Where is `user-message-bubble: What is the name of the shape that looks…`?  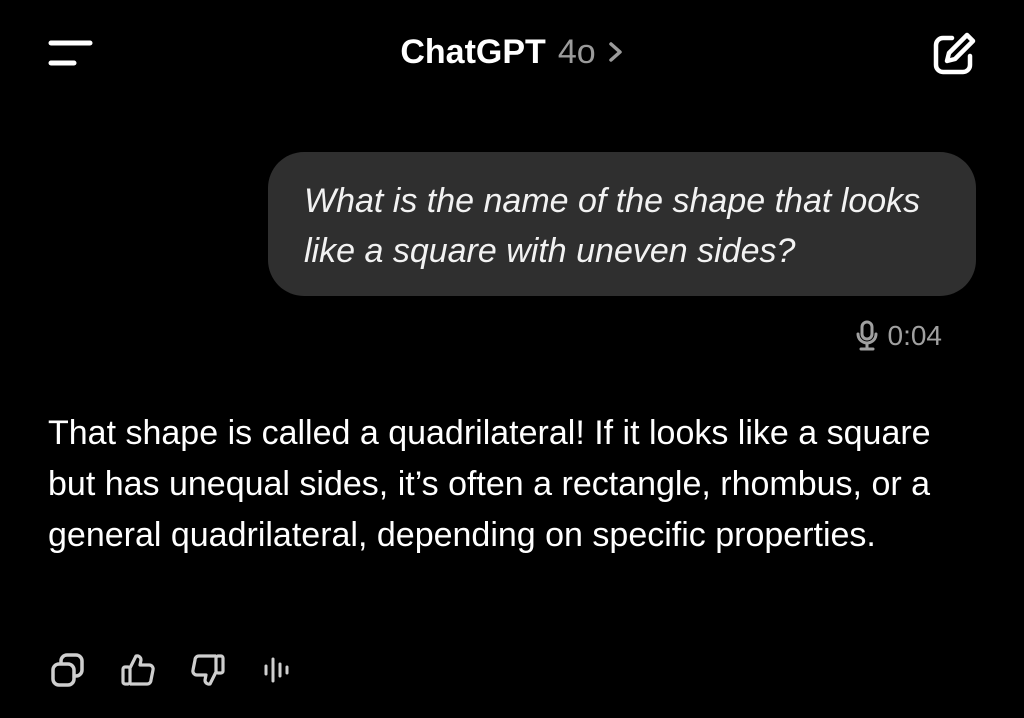
user-message-bubble: What is the name of the shape that looks… is located at coordinates (622, 224).